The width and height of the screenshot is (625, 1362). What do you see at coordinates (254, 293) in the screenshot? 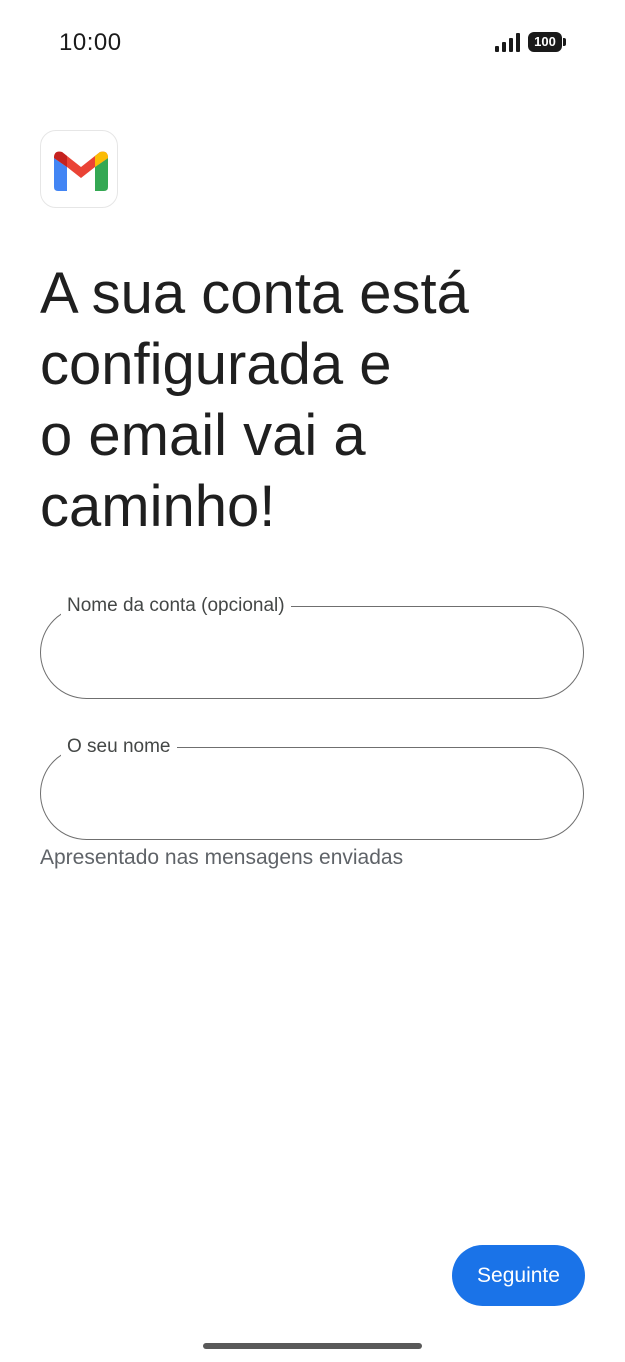
I see `page-title-line: A sua conta está` at bounding box center [254, 293].